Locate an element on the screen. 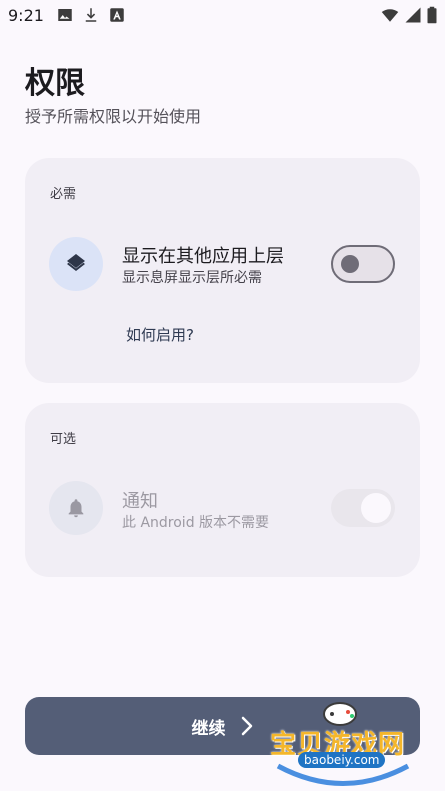 The width and height of the screenshot is (445, 791). notification-permission-toggle is located at coordinates (363, 508).